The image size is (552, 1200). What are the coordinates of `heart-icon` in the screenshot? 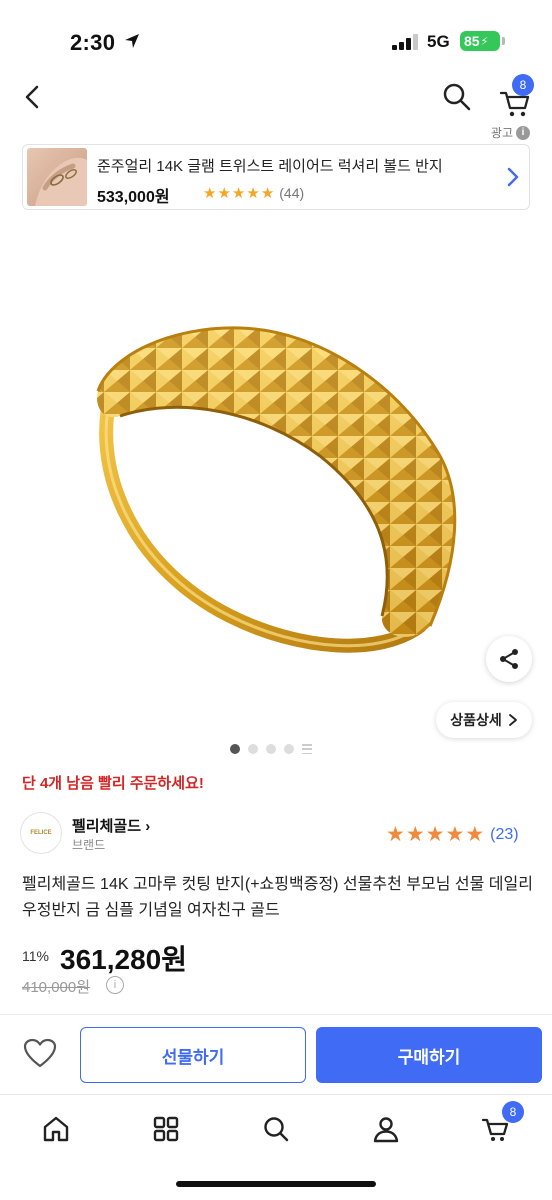 It's located at (40, 1053).